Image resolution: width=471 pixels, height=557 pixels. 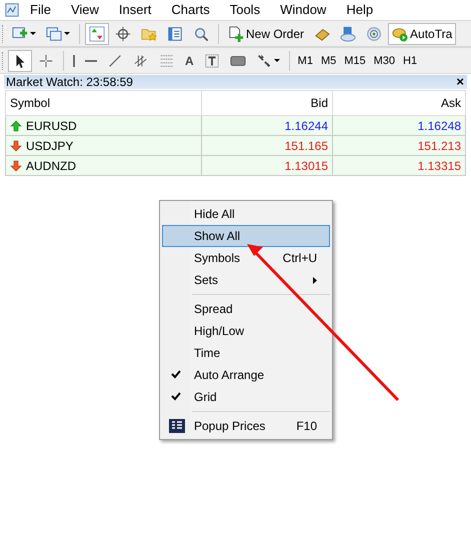 I want to click on menu-item: Grid, so click(x=246, y=397).